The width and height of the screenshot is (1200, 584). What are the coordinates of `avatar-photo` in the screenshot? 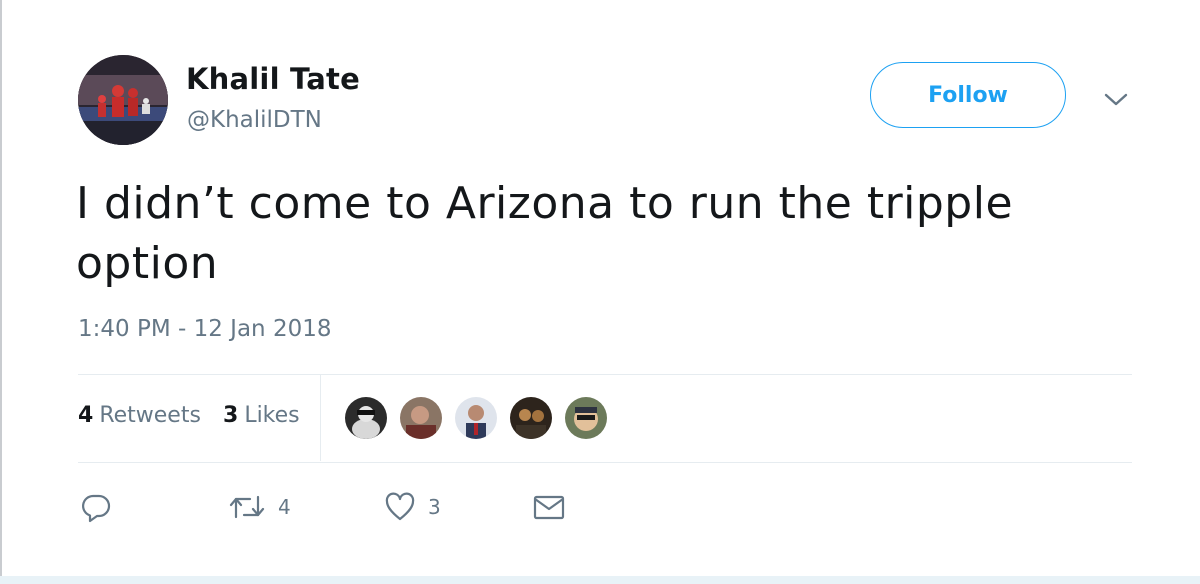 It's located at (123, 100).